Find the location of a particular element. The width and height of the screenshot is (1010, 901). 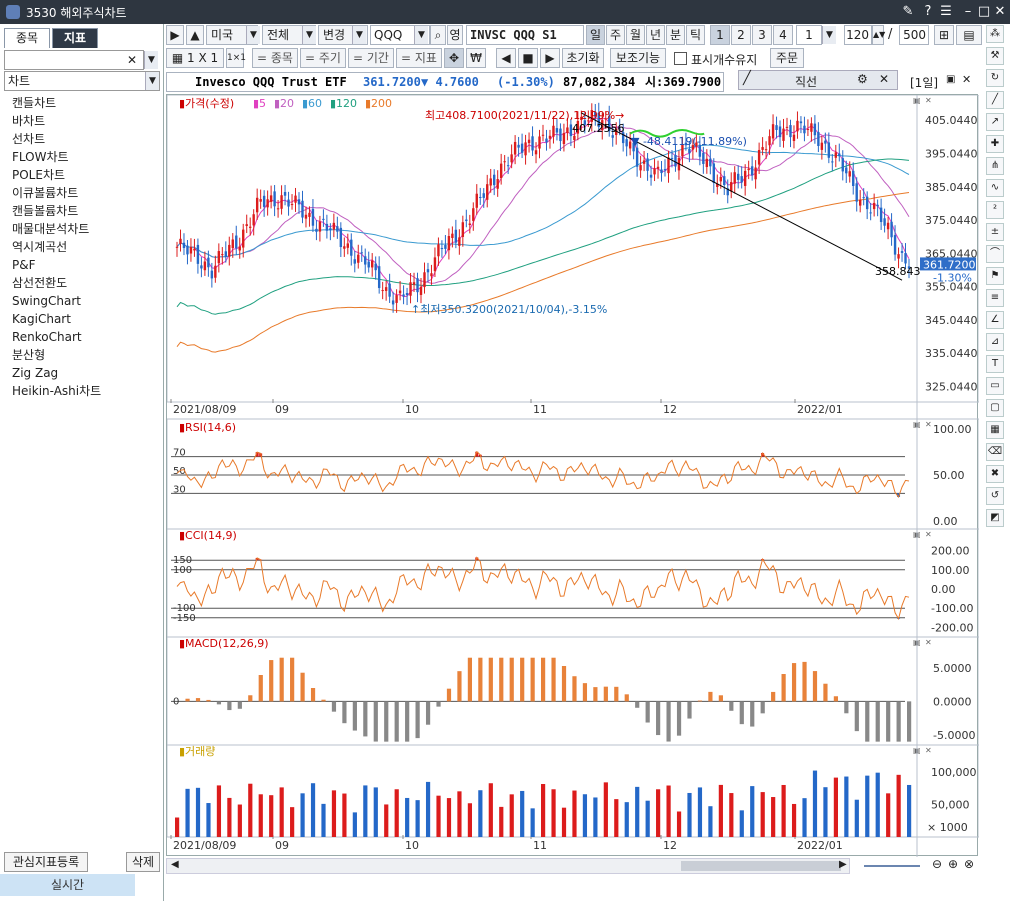

display-count-input: 120 is located at coordinates (858, 35).